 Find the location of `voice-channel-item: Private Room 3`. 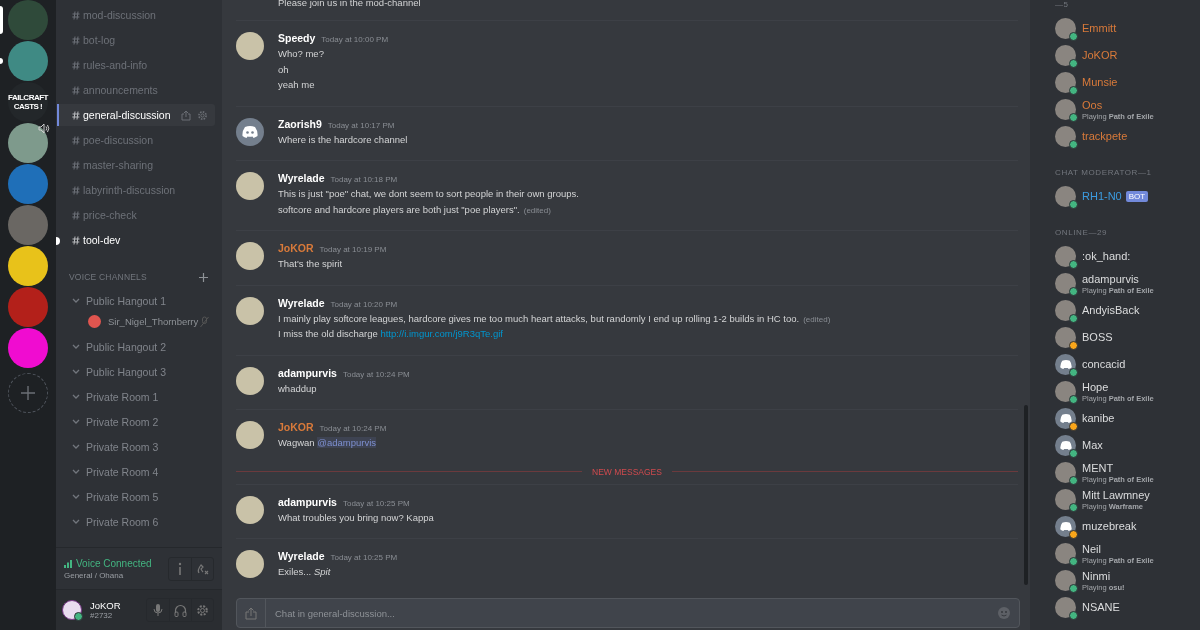

voice-channel-item: Private Room 3 is located at coordinates (107, 446).